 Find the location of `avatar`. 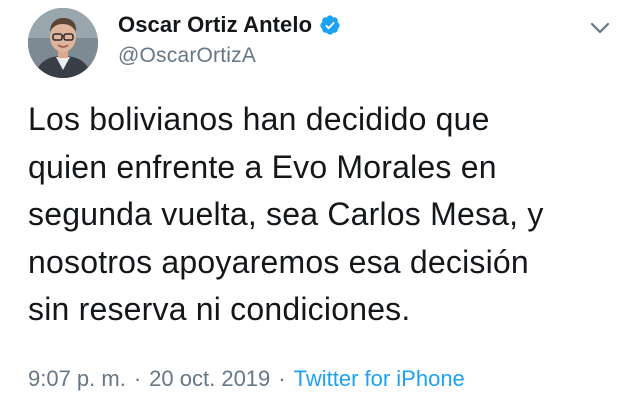

avatar is located at coordinates (63, 43).